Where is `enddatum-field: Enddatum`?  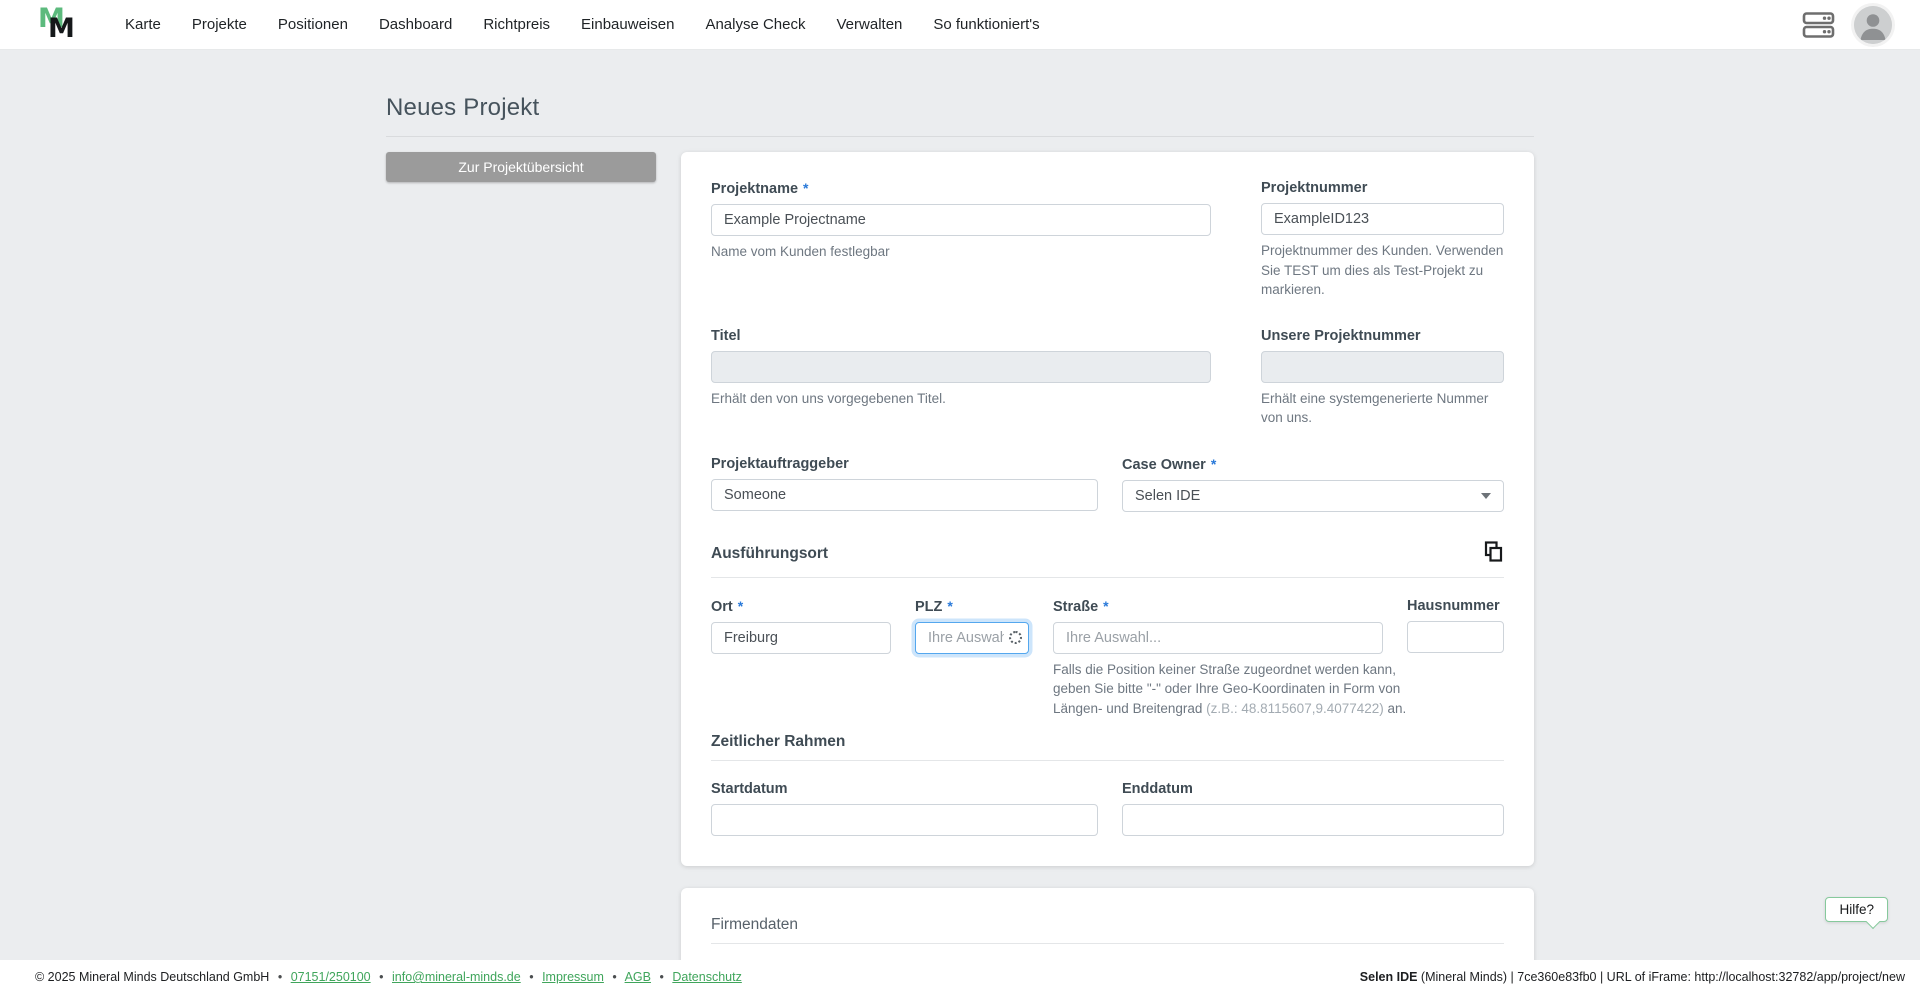
enddatum-field: Enddatum is located at coordinates (1313, 808).